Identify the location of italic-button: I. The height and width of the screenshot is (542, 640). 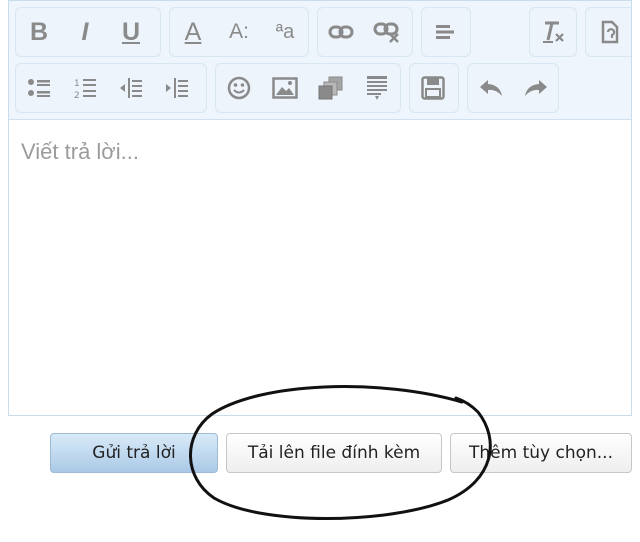
(85, 32).